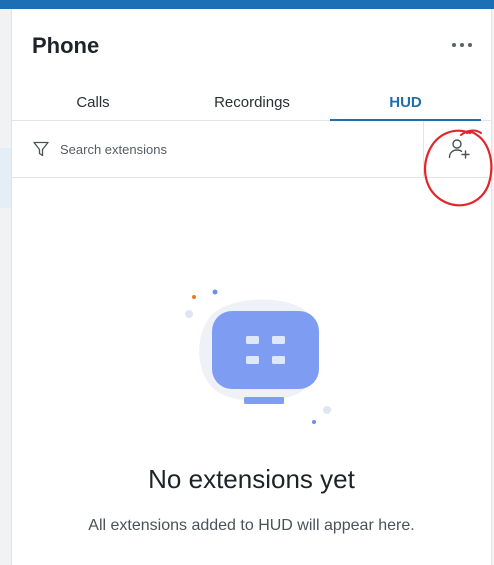 The height and width of the screenshot is (565, 494). I want to click on filter-icon, so click(41, 149).